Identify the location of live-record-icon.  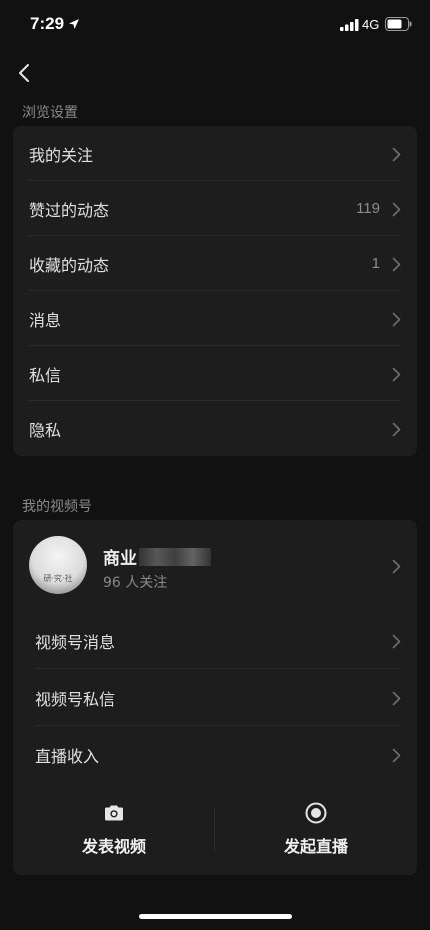
(316, 813).